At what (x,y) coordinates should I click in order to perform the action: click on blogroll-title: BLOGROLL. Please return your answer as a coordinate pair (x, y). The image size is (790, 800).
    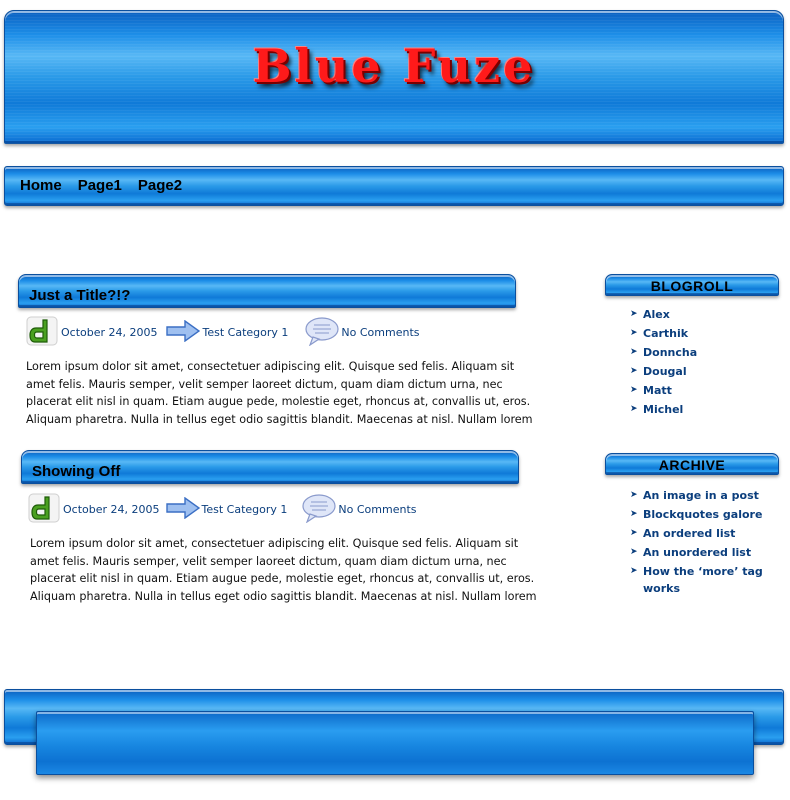
    Looking at the image, I should click on (692, 286).